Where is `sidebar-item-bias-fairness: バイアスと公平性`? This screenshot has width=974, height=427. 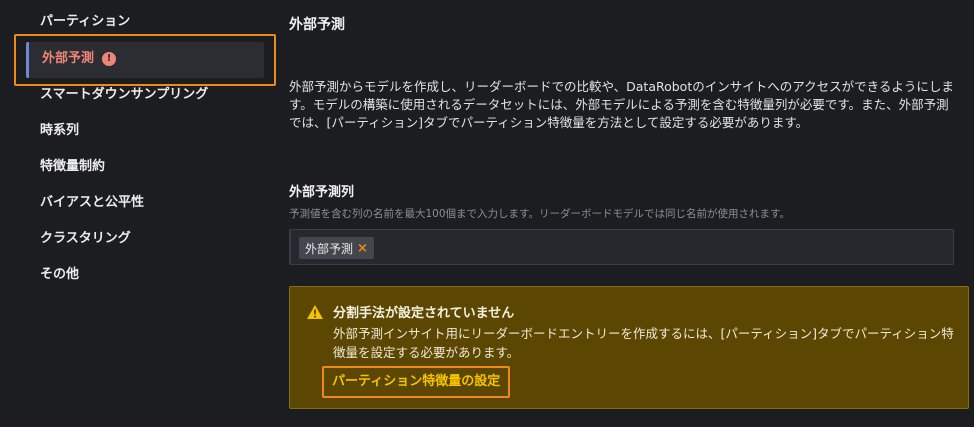 sidebar-item-bias-fairness: バイアスと公平性 is located at coordinates (92, 203).